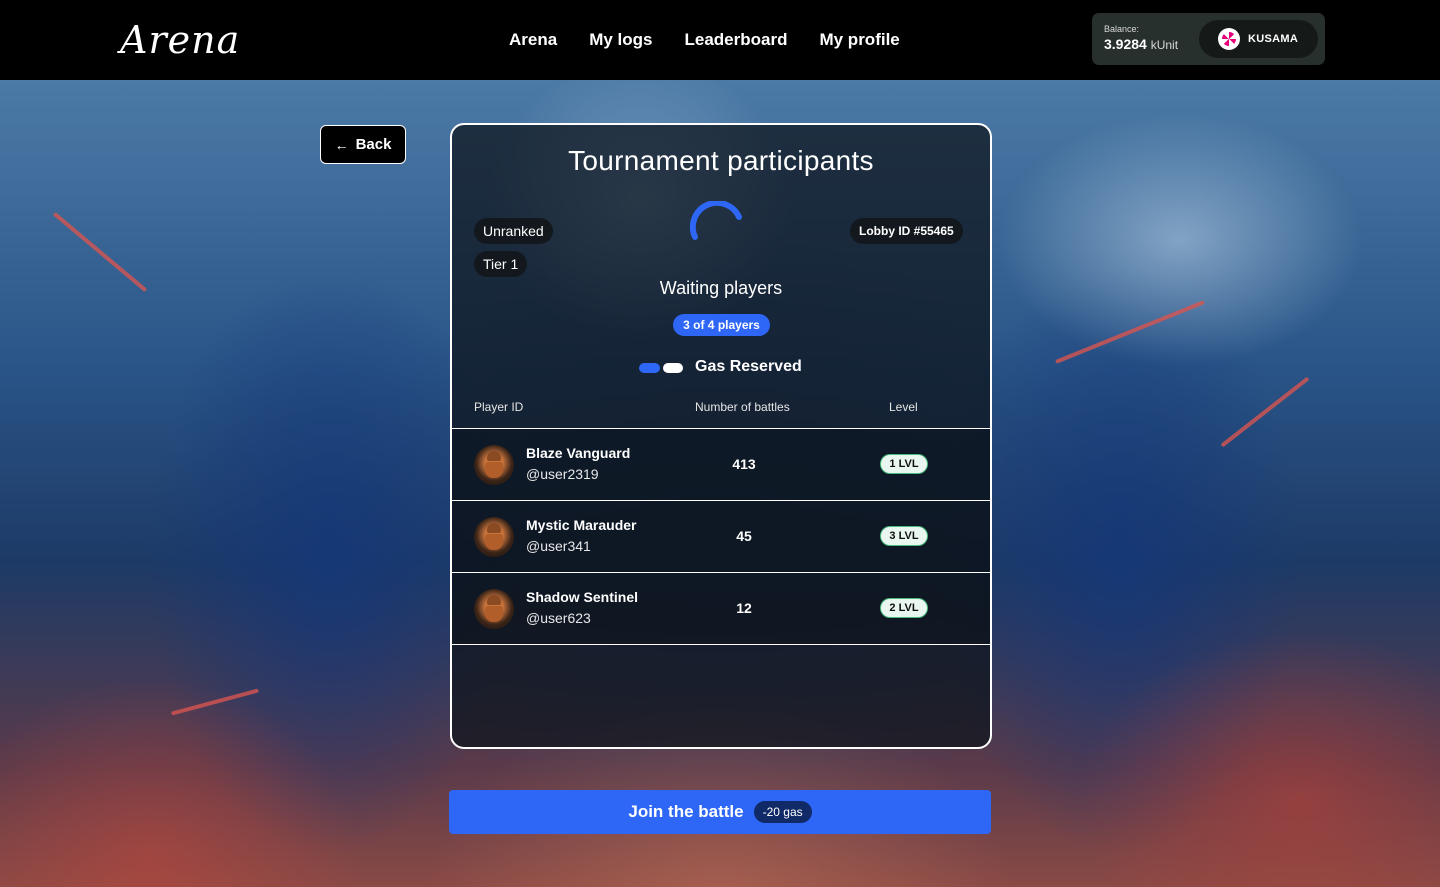 This screenshot has width=1440, height=887. I want to click on column-header-player: Player ID, so click(499, 407).